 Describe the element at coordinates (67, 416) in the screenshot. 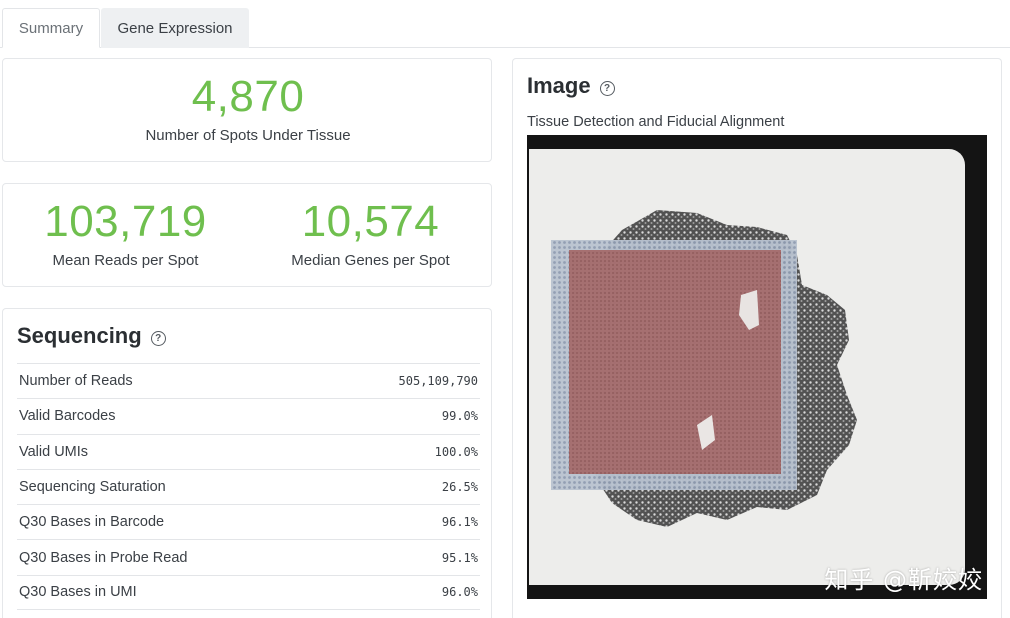

I see `row-label: Valid Barcodes` at that location.